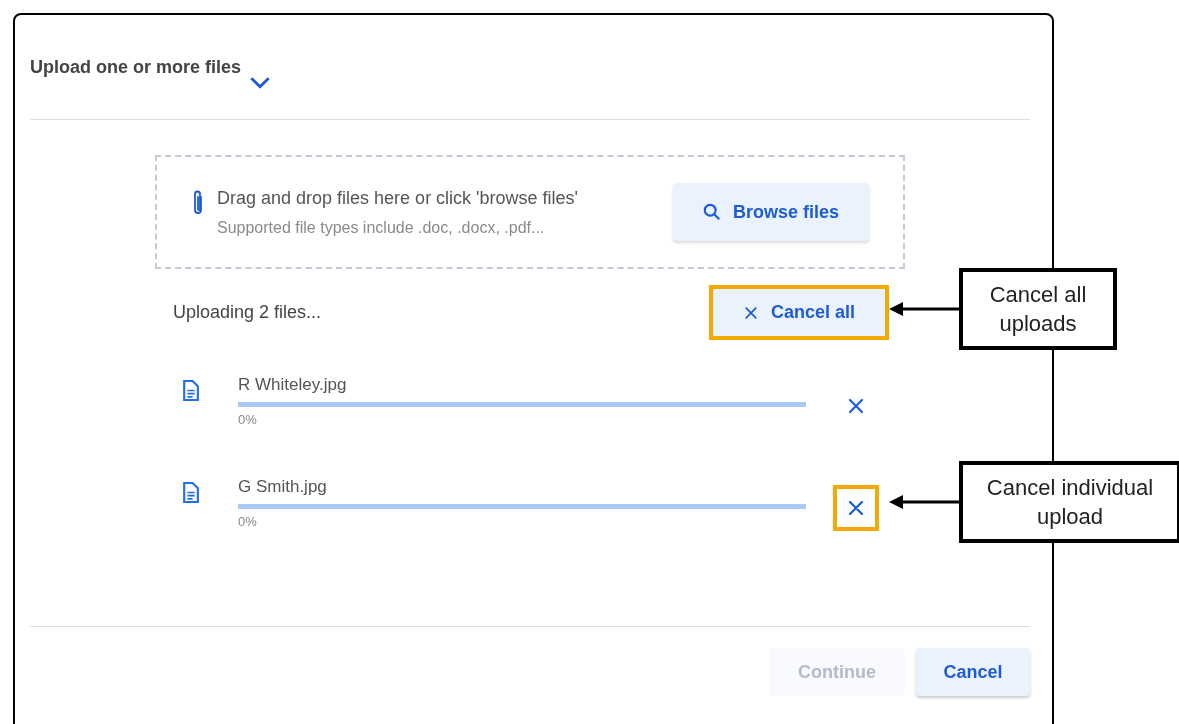 This screenshot has height=724, width=1179. I want to click on dialog-title: Upload one or more files, so click(136, 67).